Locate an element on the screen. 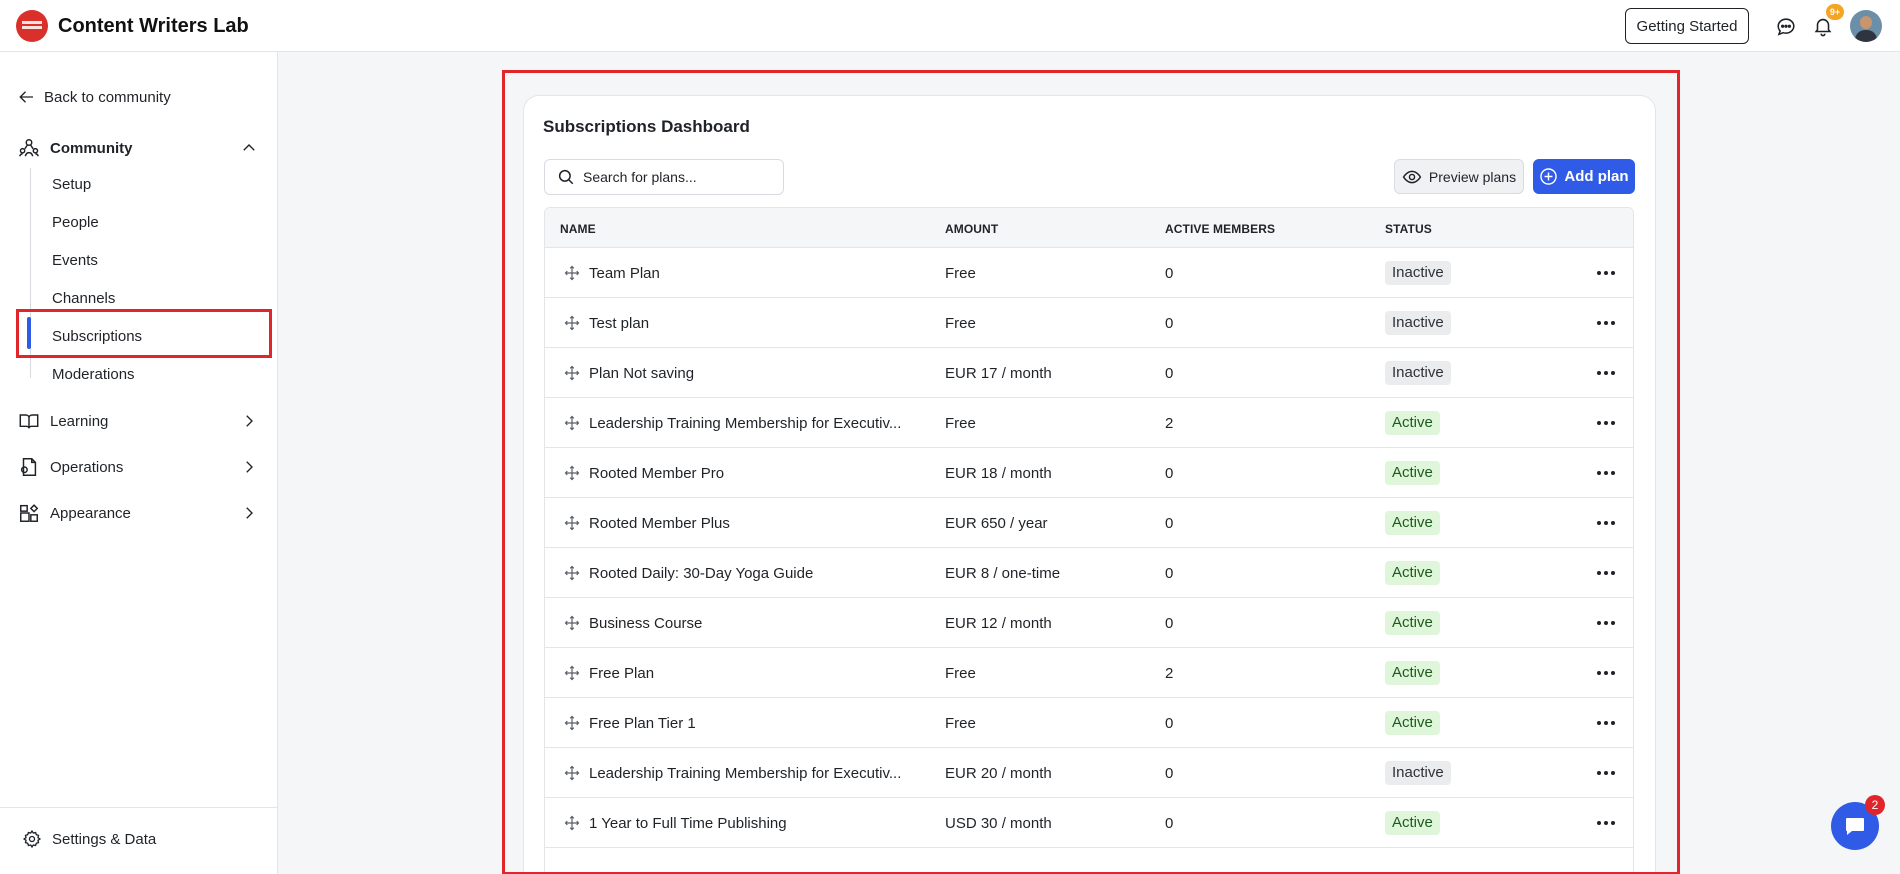 The image size is (1900, 874). learning-label: Learning is located at coordinates (79, 421).